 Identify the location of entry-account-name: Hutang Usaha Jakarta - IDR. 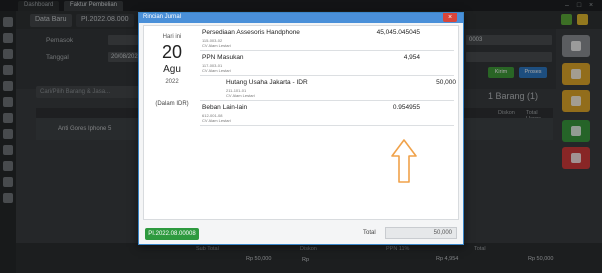
(267, 82).